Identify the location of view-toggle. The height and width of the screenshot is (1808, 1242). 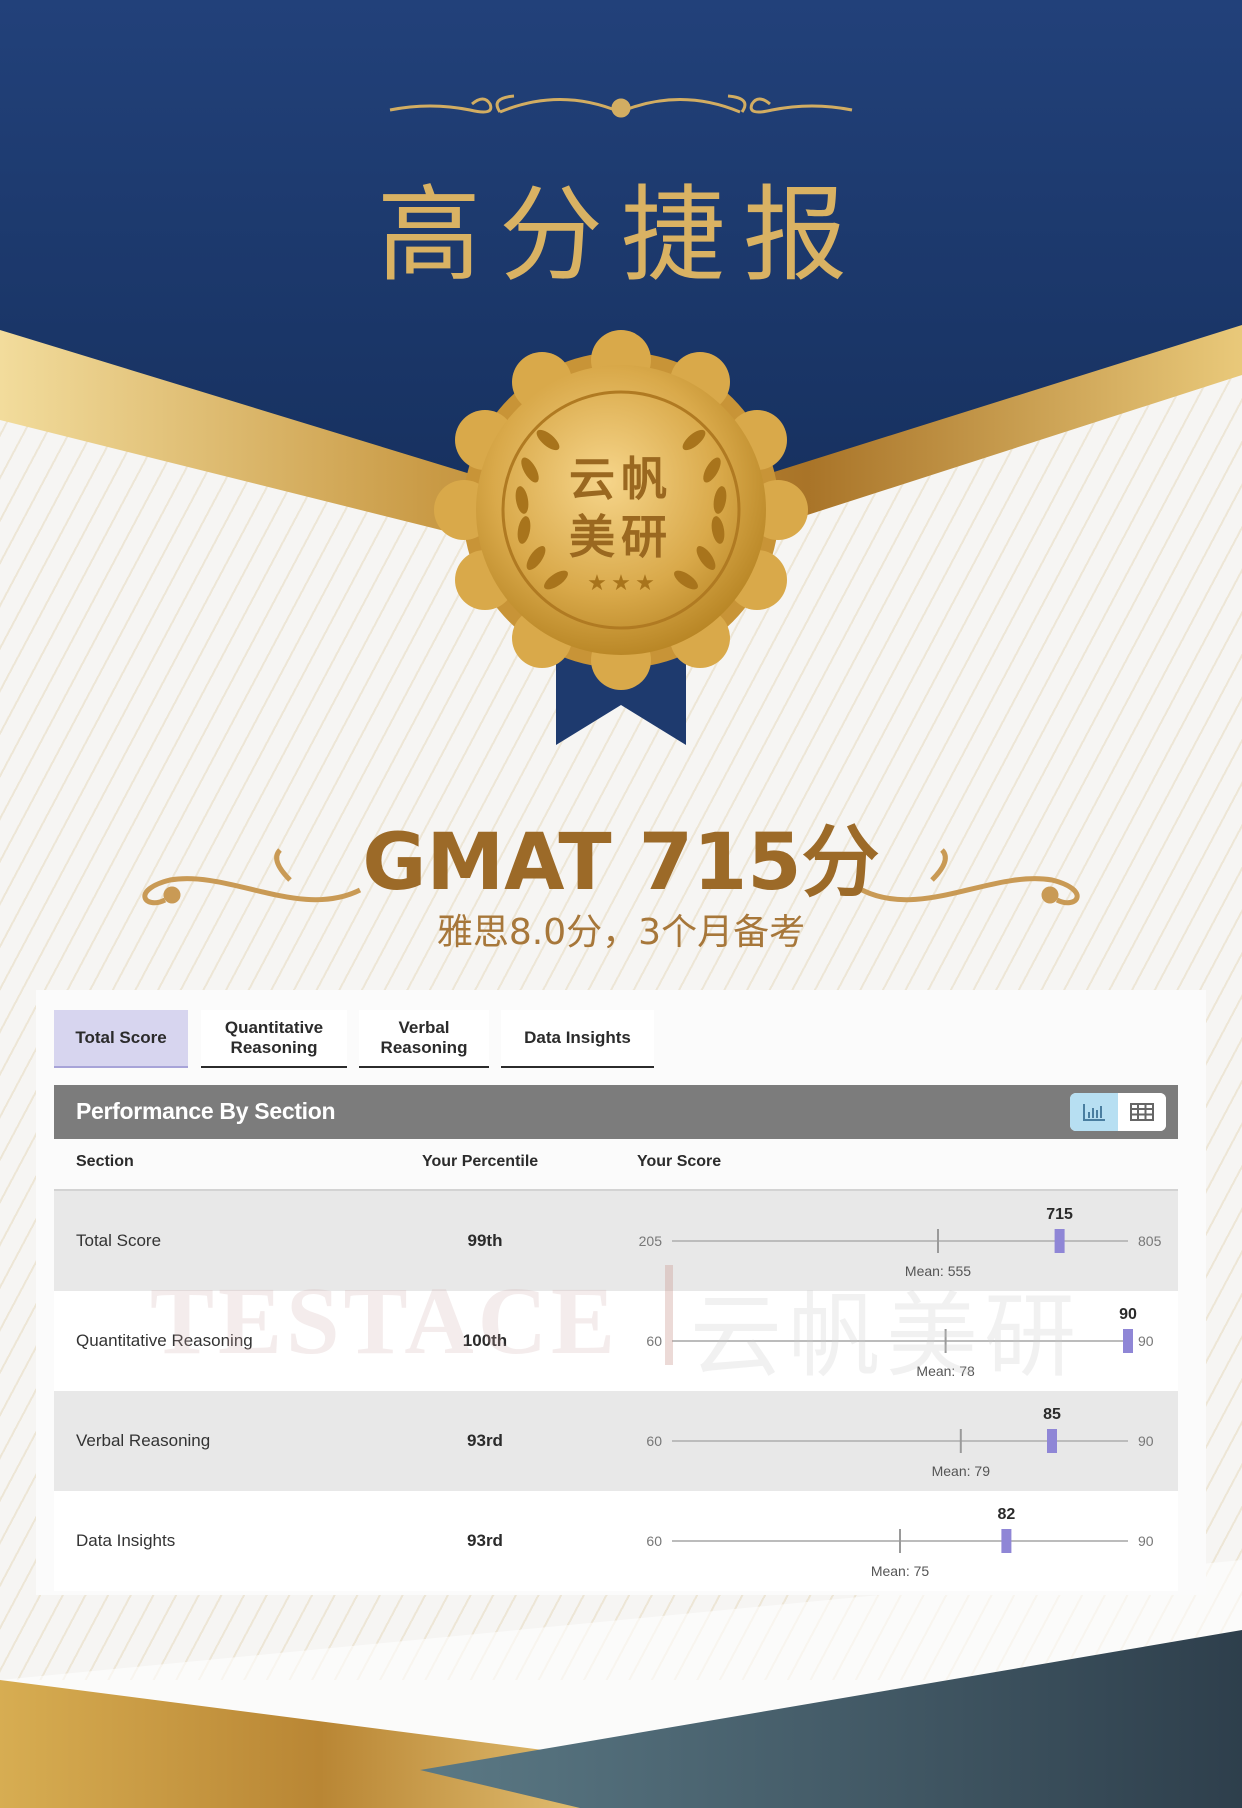
(1118, 1112).